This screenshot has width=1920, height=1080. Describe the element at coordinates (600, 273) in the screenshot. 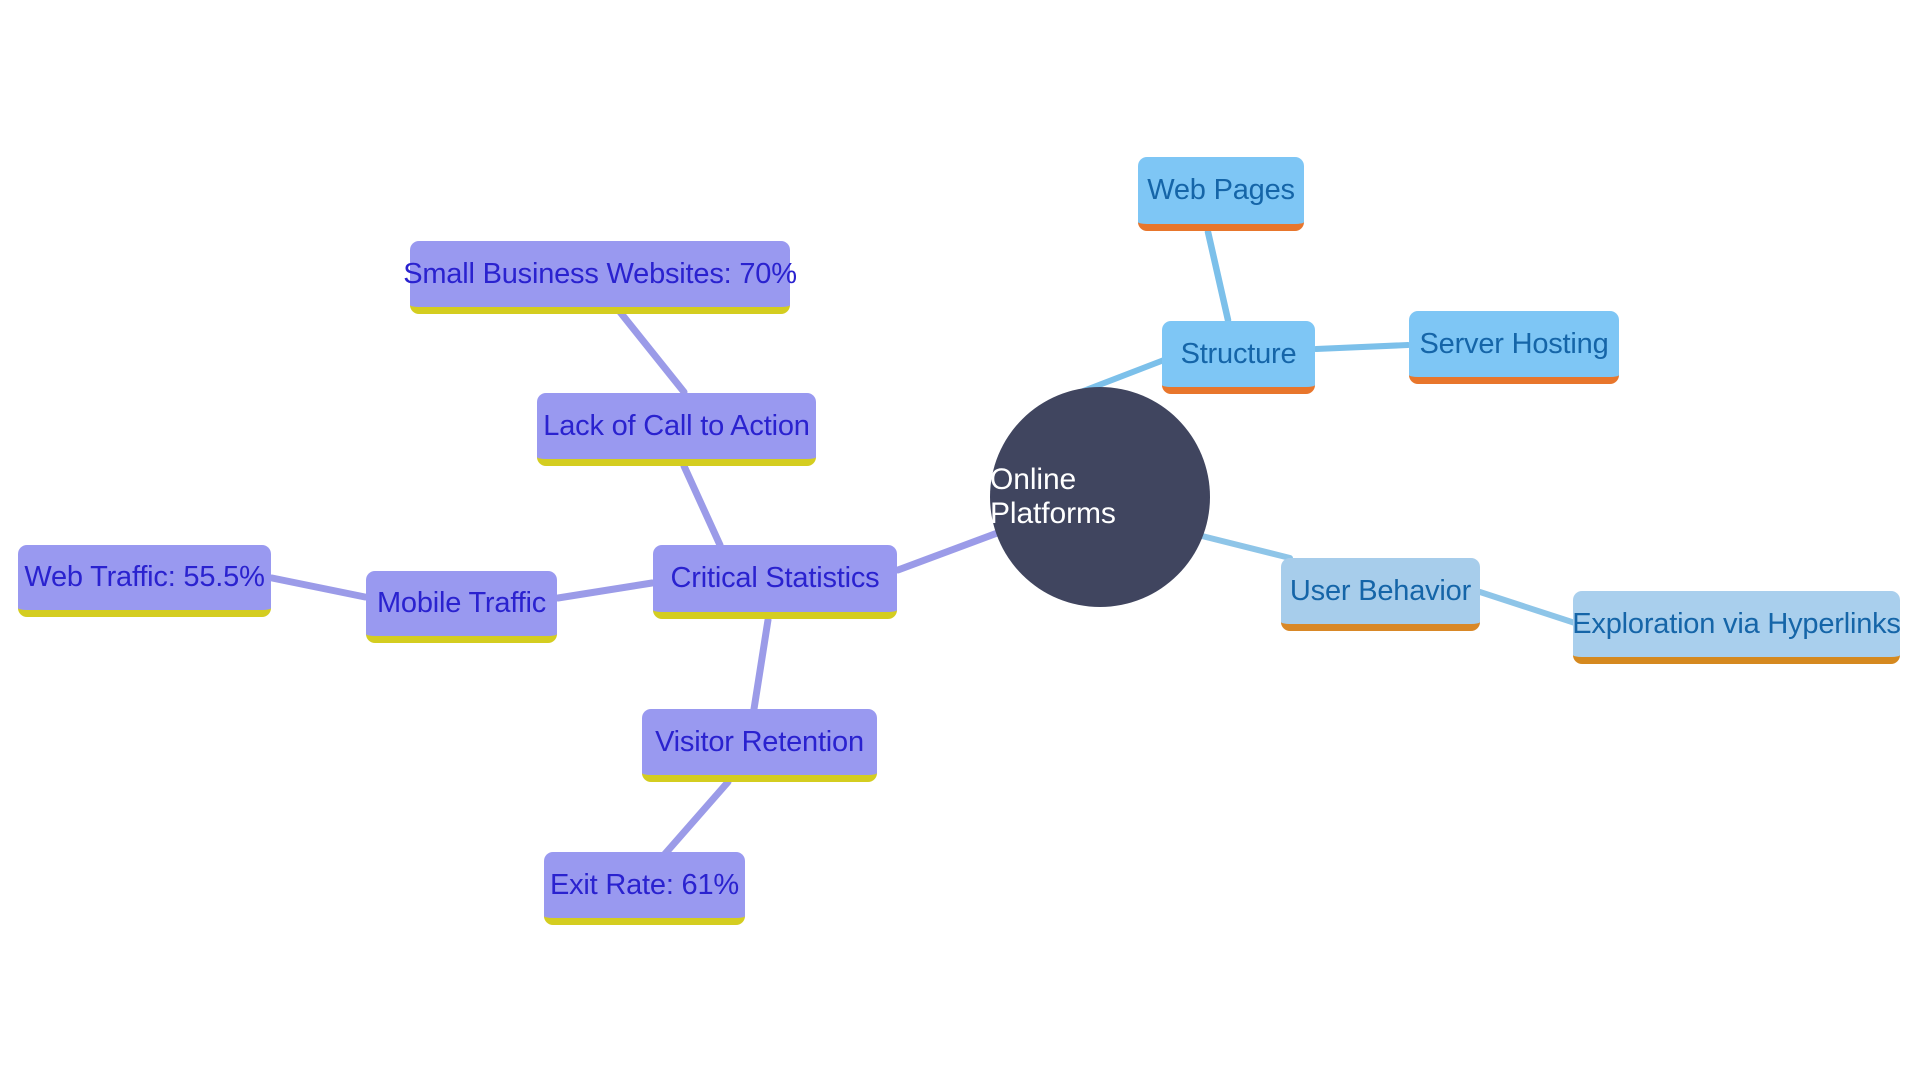

I see `node-label-small-business-websites: Small Business Websites: 70%` at that location.